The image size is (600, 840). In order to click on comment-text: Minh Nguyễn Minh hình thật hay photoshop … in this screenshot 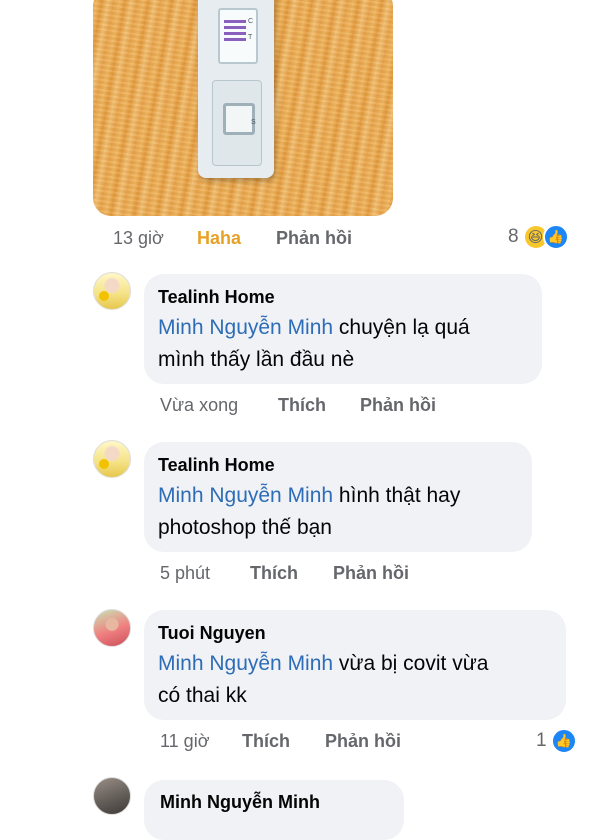, I will do `click(337, 512)`.